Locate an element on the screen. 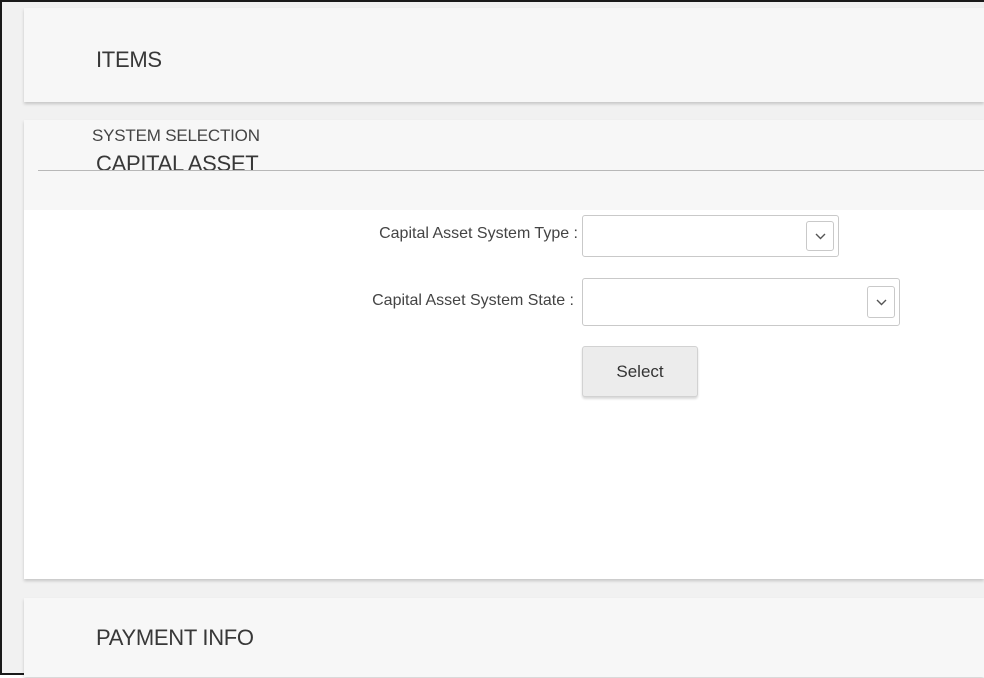 Image resolution: width=984 pixels, height=678 pixels. system-type-label: Capital Asset System Type : is located at coordinates (478, 233).